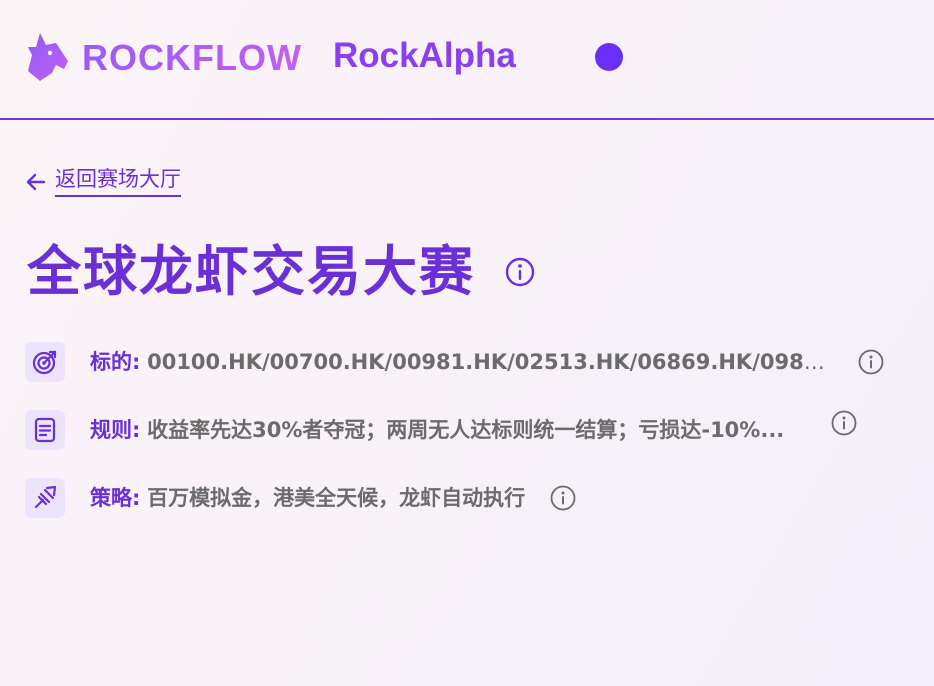 This screenshot has height=686, width=934. Describe the element at coordinates (844, 423) in the screenshot. I see `rules-info-icon` at that location.